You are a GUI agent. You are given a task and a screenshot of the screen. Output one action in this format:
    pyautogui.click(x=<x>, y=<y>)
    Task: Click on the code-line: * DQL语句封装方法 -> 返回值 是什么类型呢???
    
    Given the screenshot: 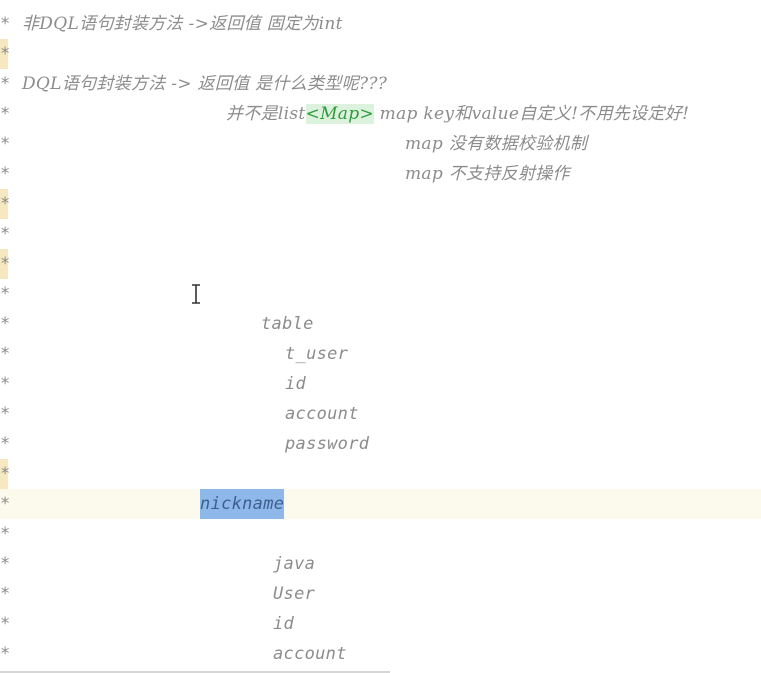 What is the action you would take?
    pyautogui.click(x=380, y=84)
    